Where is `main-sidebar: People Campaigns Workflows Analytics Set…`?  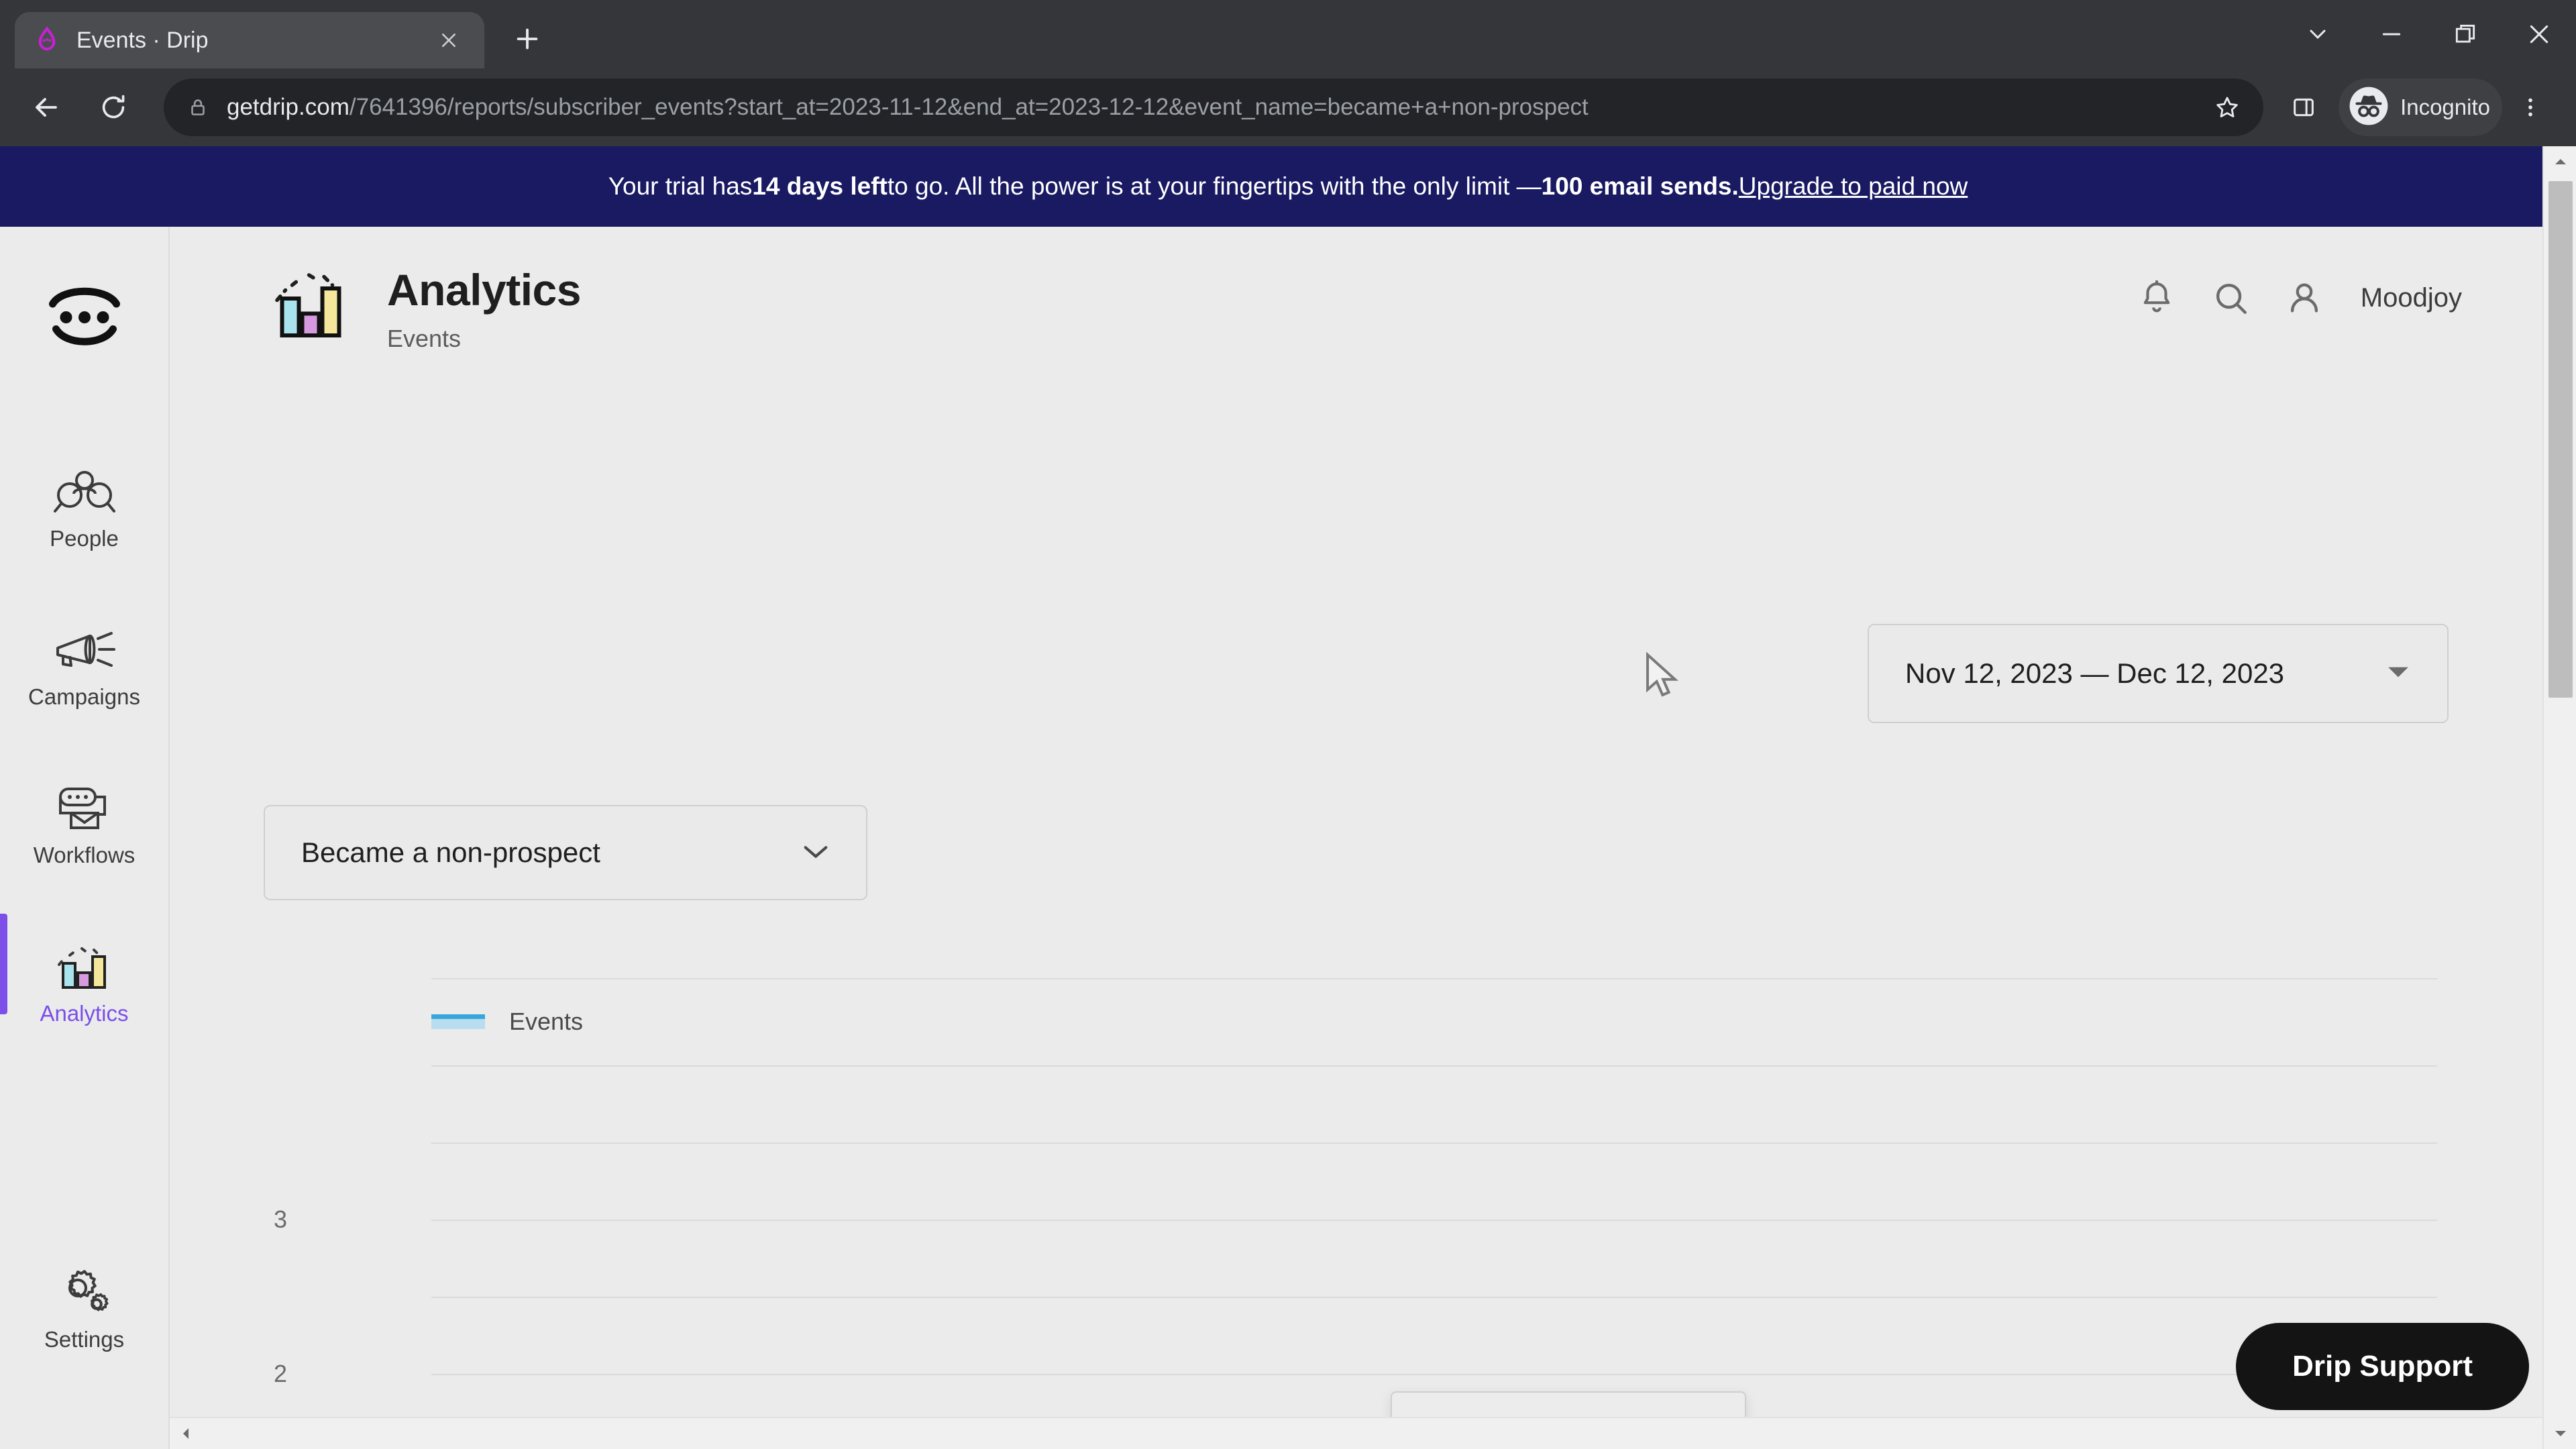 main-sidebar: People Campaigns Workflows Analytics Set… is located at coordinates (85, 838).